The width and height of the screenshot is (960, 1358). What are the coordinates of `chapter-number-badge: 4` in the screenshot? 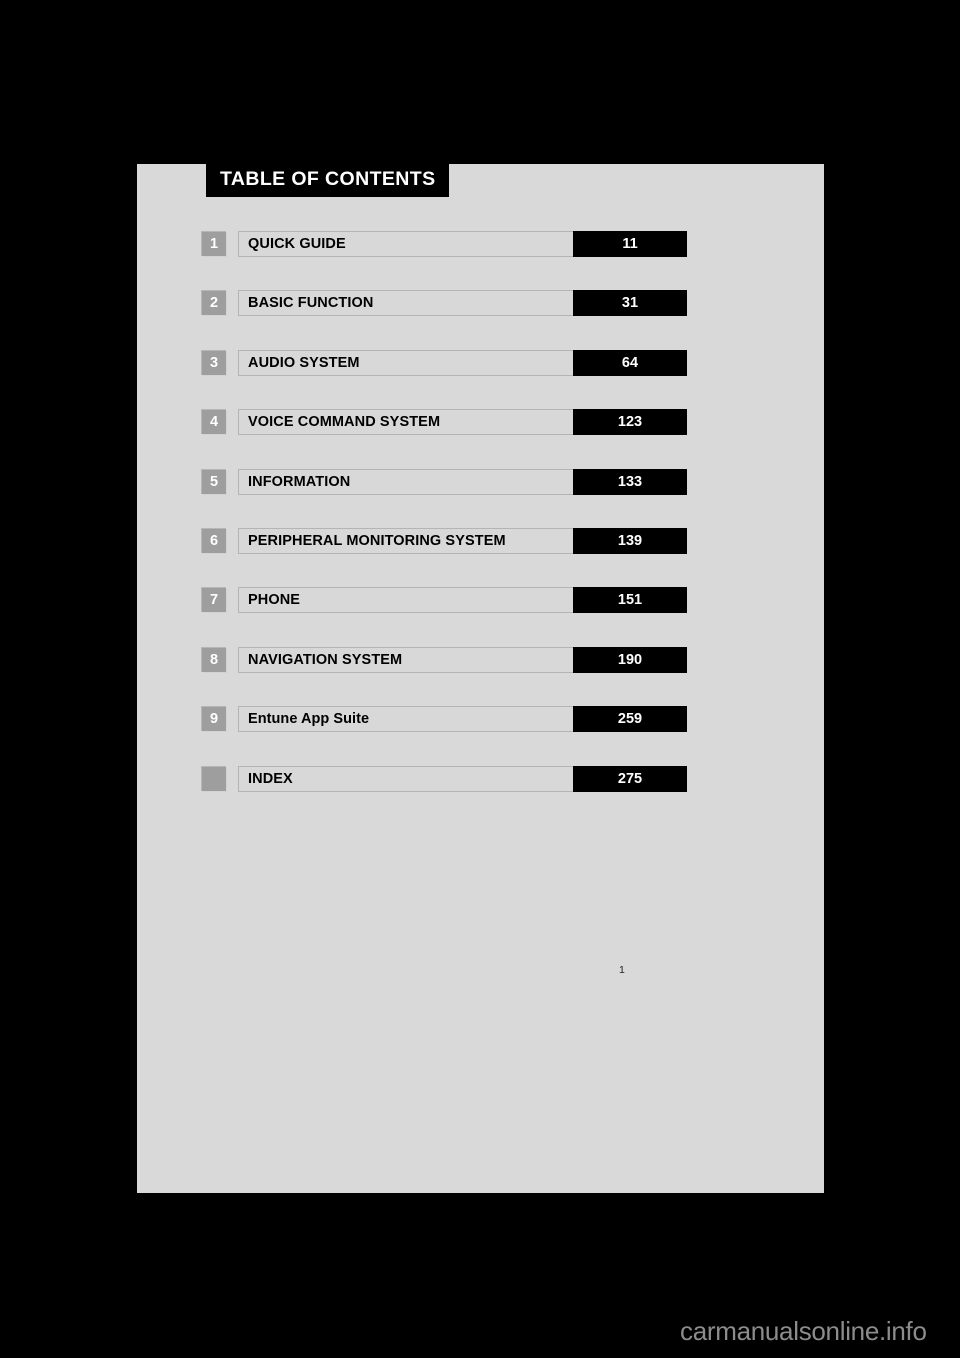 It's located at (214, 422).